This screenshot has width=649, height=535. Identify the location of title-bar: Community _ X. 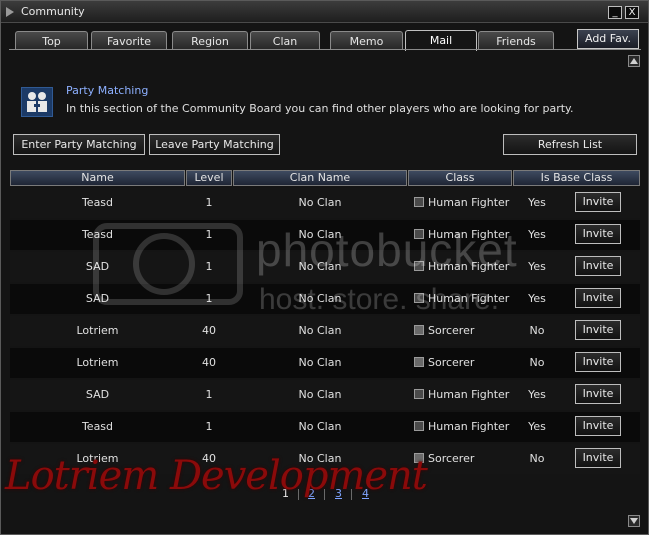
(324, 12).